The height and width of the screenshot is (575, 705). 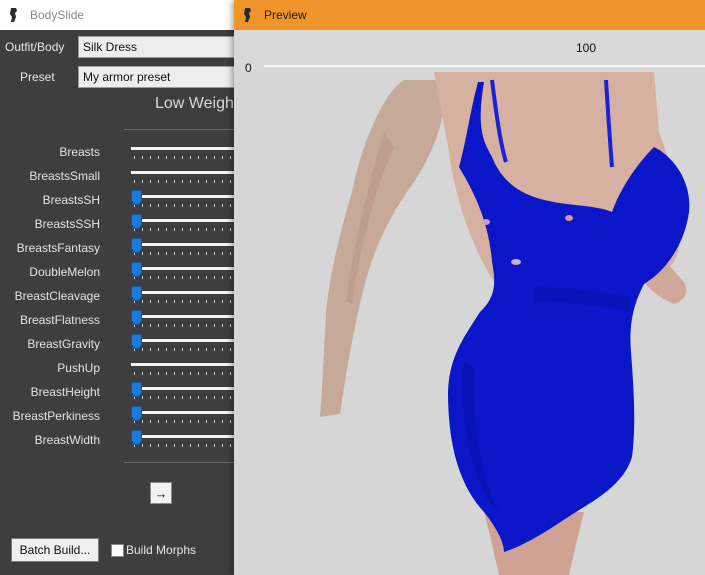 I want to click on slider-label-breastheight: BreastHeight, so click(x=65, y=392).